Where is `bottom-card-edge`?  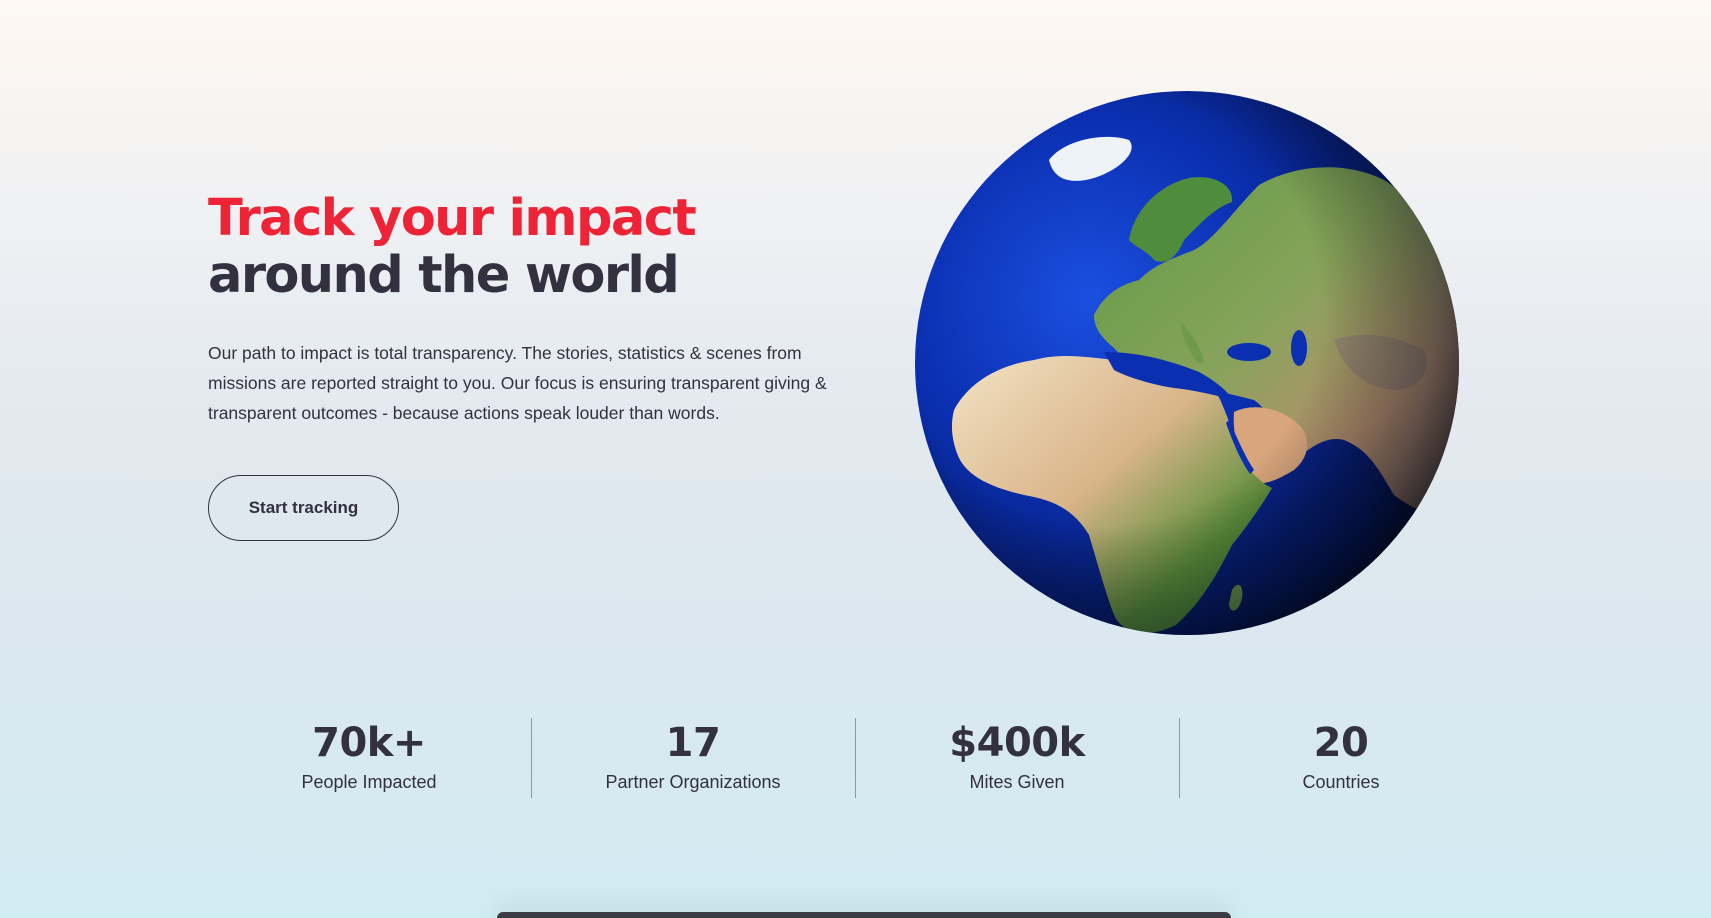
bottom-card-edge is located at coordinates (864, 915).